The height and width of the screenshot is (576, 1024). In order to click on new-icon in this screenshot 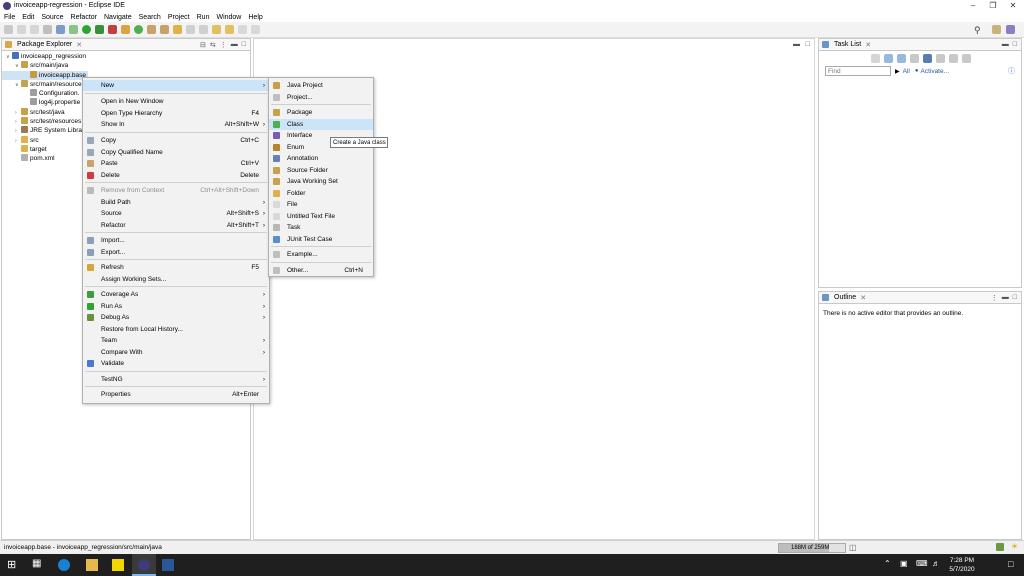, I will do `click(8, 29)`.